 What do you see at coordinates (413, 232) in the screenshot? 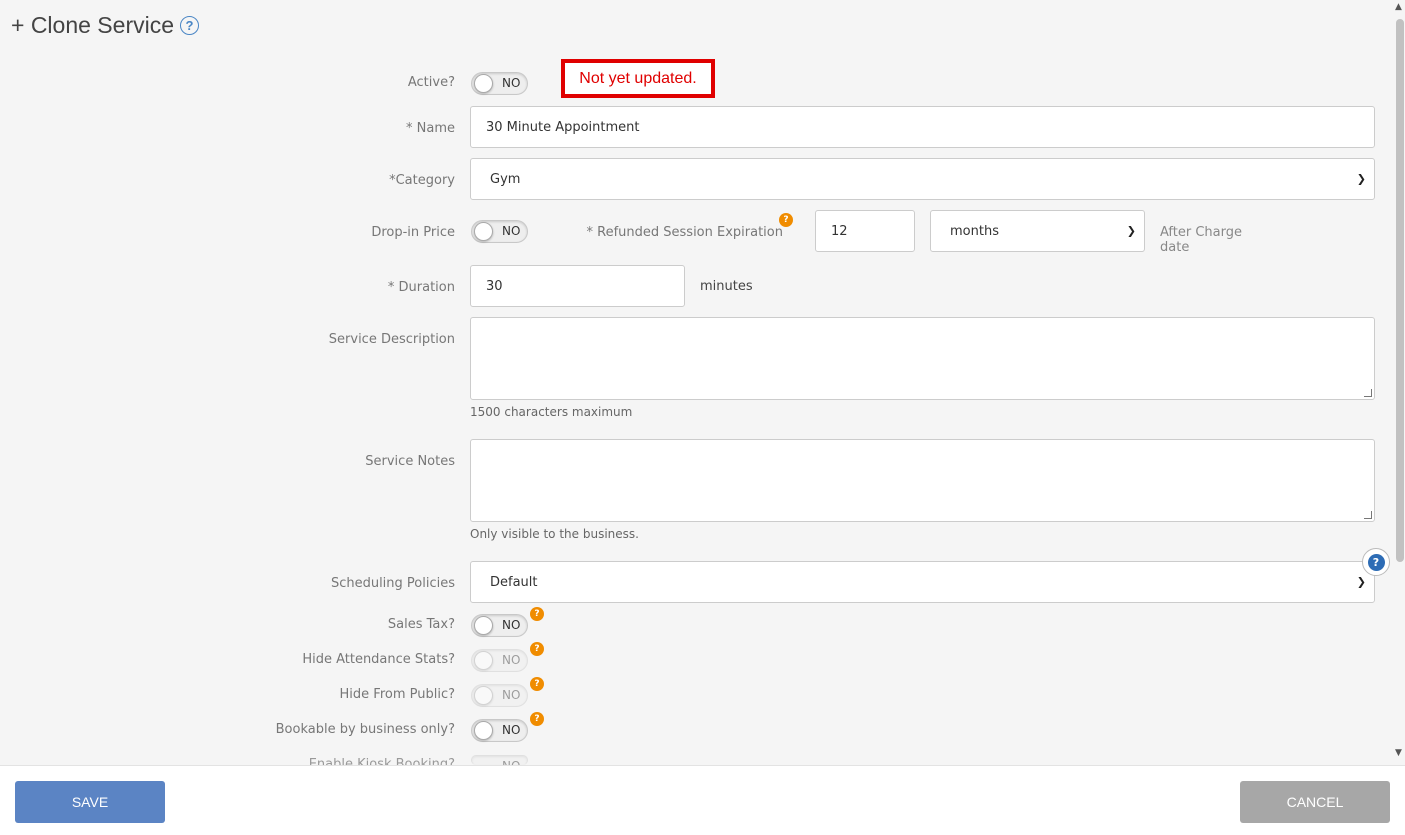
I see `dropin-label: Drop-in Price` at bounding box center [413, 232].